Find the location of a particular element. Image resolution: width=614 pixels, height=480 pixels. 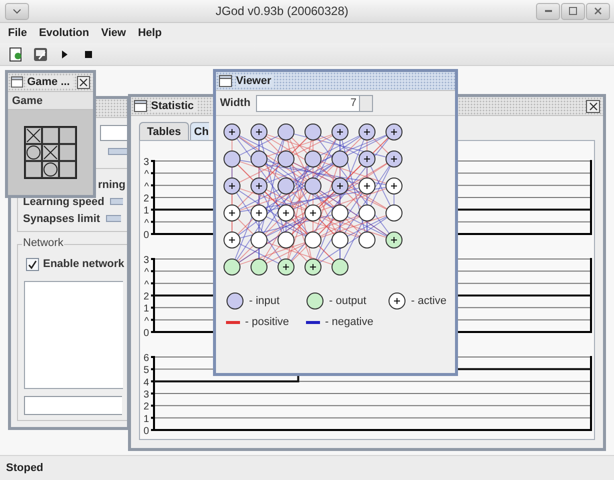

menu-item: View is located at coordinates (113, 33).